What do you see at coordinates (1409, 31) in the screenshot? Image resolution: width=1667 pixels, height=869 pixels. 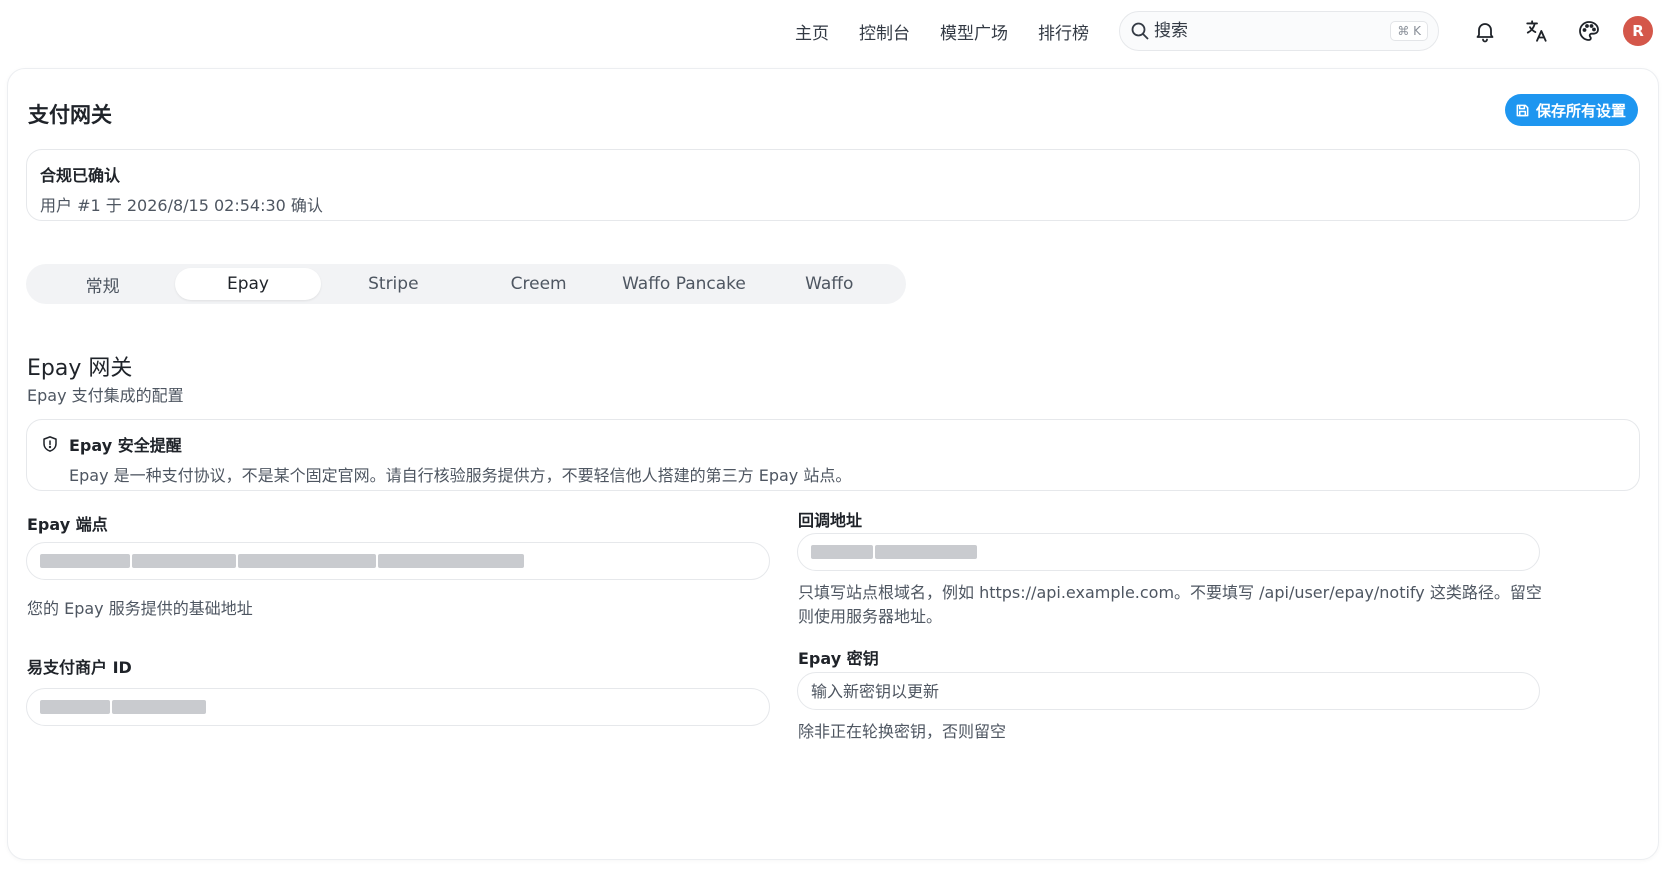 I see `search-shortcut-badge: ⌘ K` at bounding box center [1409, 31].